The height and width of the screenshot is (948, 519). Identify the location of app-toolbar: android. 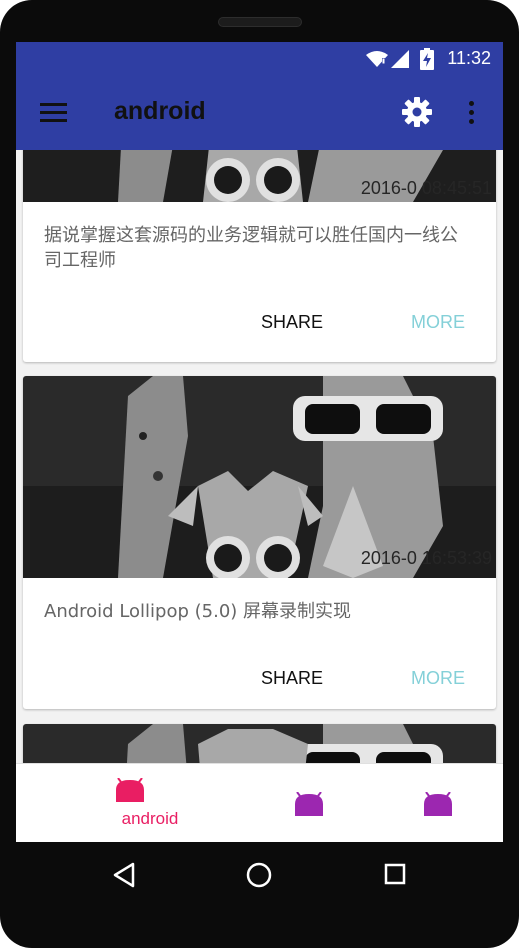
(259, 112).